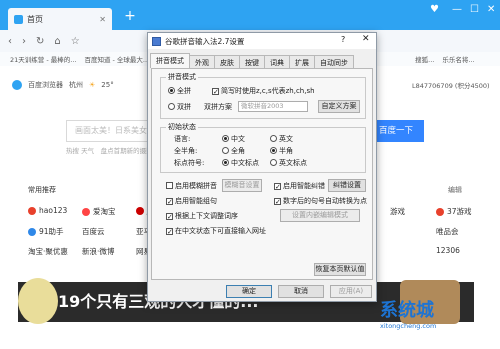 The width and height of the screenshot is (500, 349). What do you see at coordinates (457, 9) in the screenshot?
I see `minimize-icon: —` at bounding box center [457, 9].